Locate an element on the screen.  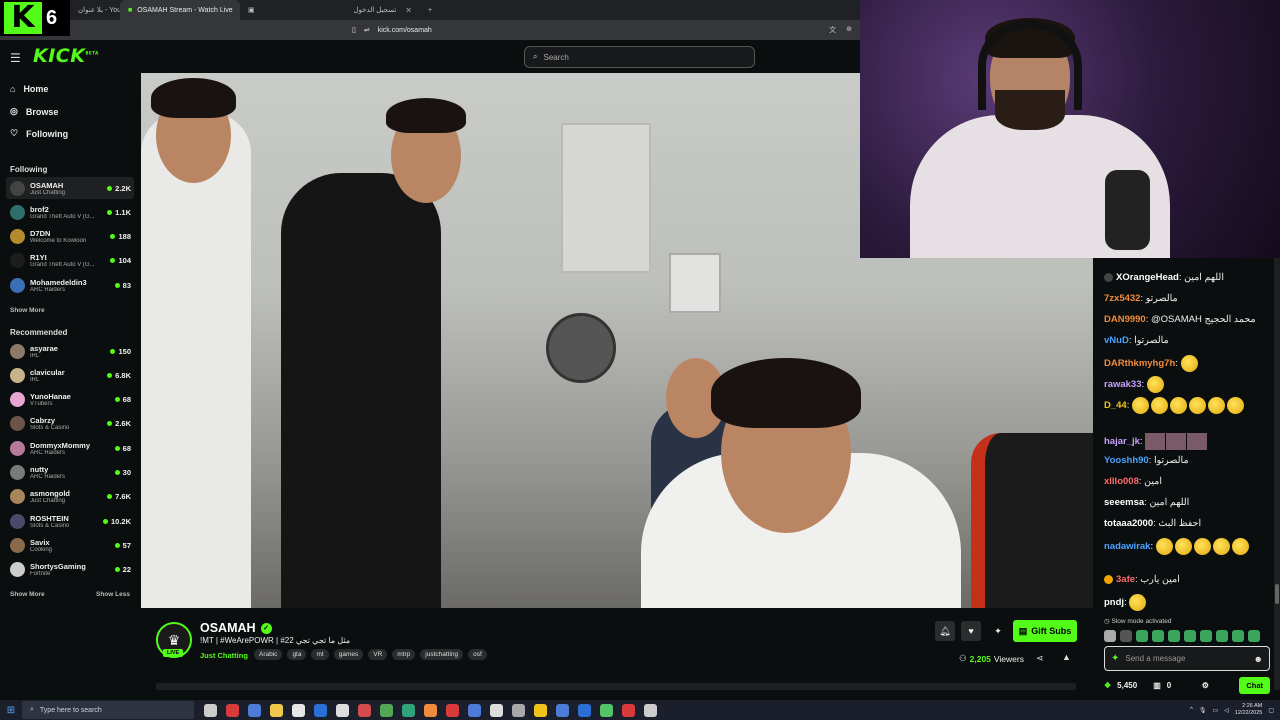
show-more-recommended-link: Show More is located at coordinates (27, 594).